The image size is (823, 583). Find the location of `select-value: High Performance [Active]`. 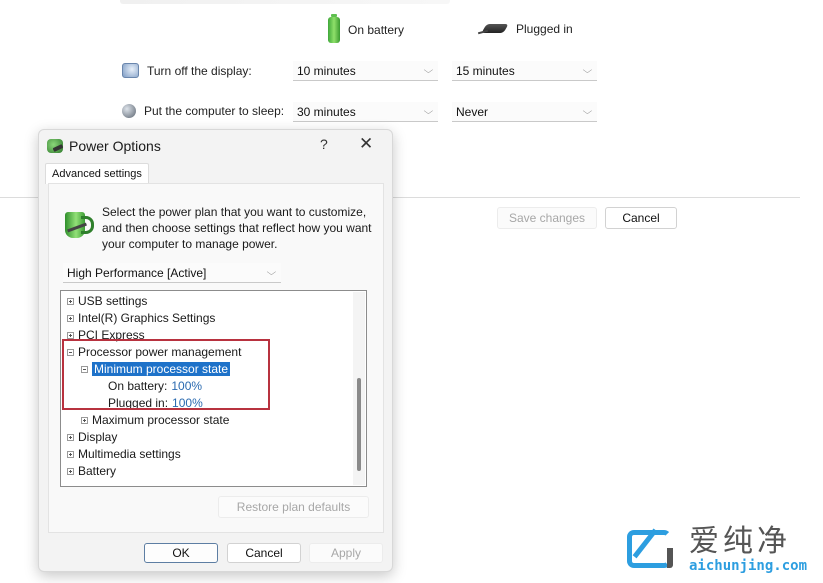

select-value: High Performance [Active] is located at coordinates (137, 272).